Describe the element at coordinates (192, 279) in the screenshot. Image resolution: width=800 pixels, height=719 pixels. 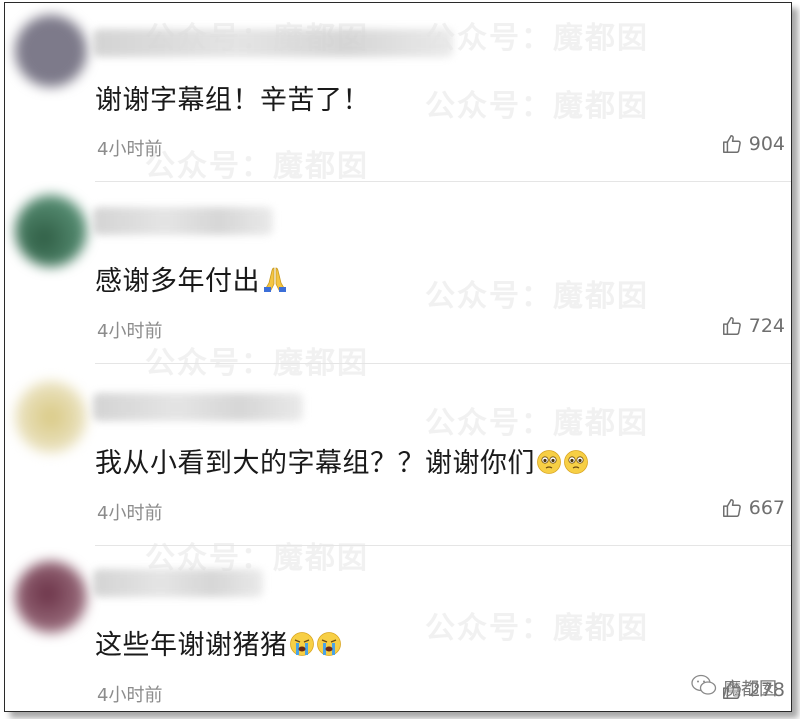
I see `comment-text: 感谢多年付出` at that location.